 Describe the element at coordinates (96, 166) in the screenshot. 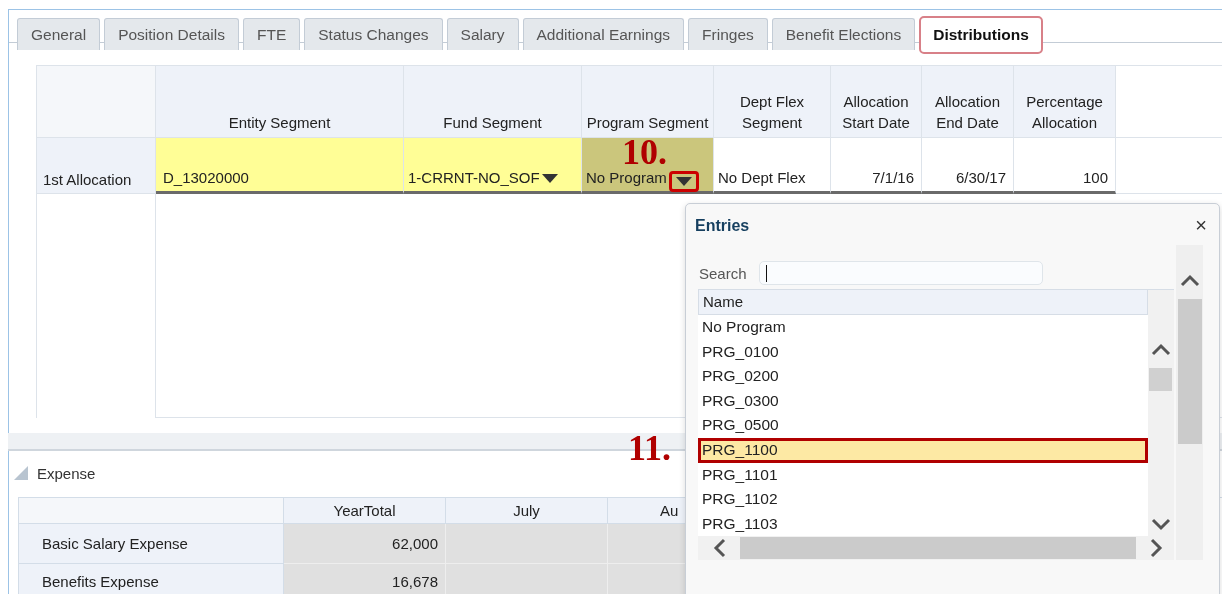

I see `row-header: 1st Allocation` at that location.